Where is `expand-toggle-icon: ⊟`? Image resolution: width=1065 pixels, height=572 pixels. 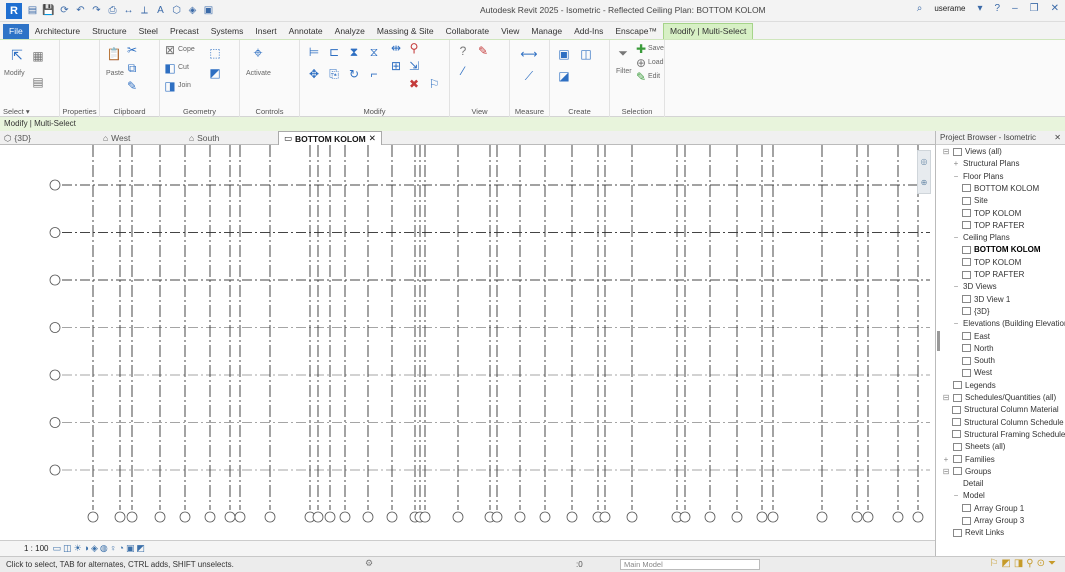
expand-toggle-icon: ⊟ is located at coordinates (946, 151).